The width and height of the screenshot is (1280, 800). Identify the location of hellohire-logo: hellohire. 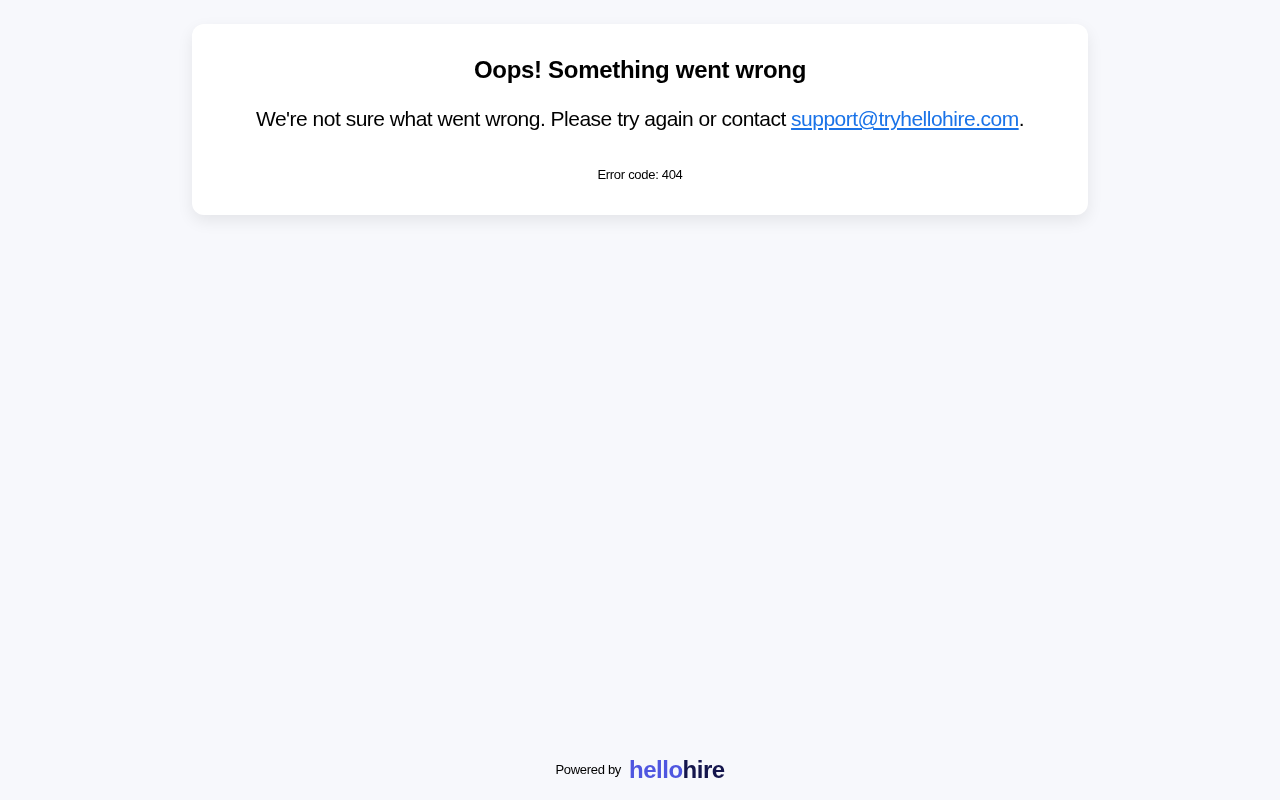
(677, 770).